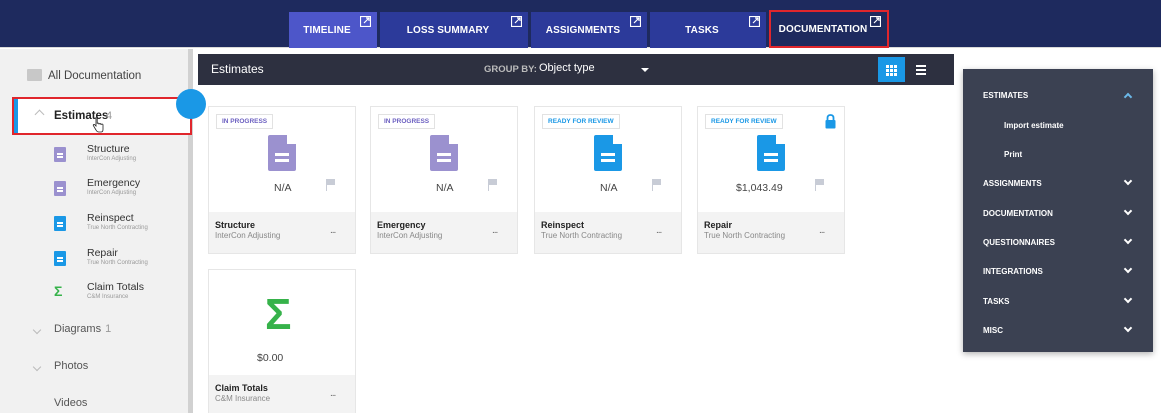 The image size is (1161, 413). Describe the element at coordinates (105, 405) in the screenshot. I see `sidebar-item-videos: Videos` at that location.